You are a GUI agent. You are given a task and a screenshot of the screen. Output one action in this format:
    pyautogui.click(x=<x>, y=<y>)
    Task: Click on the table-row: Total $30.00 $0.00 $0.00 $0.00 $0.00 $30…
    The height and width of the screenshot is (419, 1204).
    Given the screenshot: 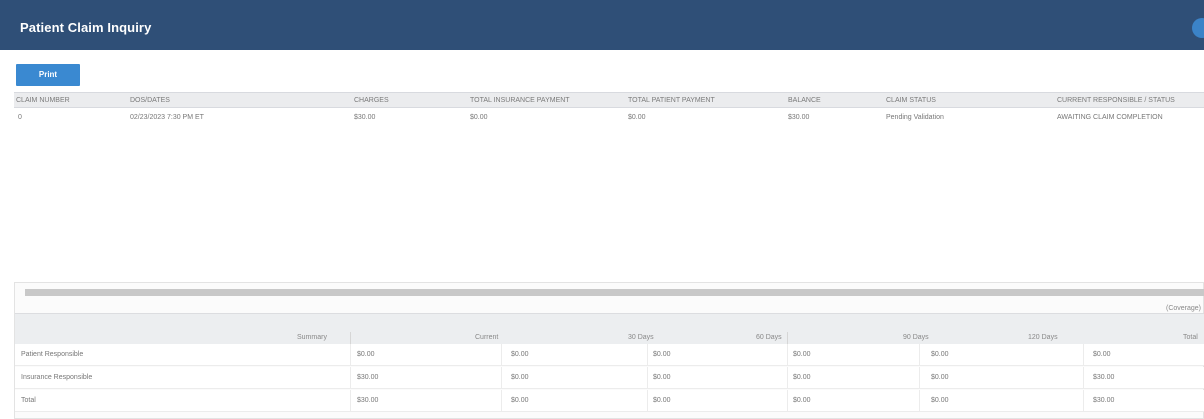 What is the action you would take?
    pyautogui.click(x=609, y=401)
    